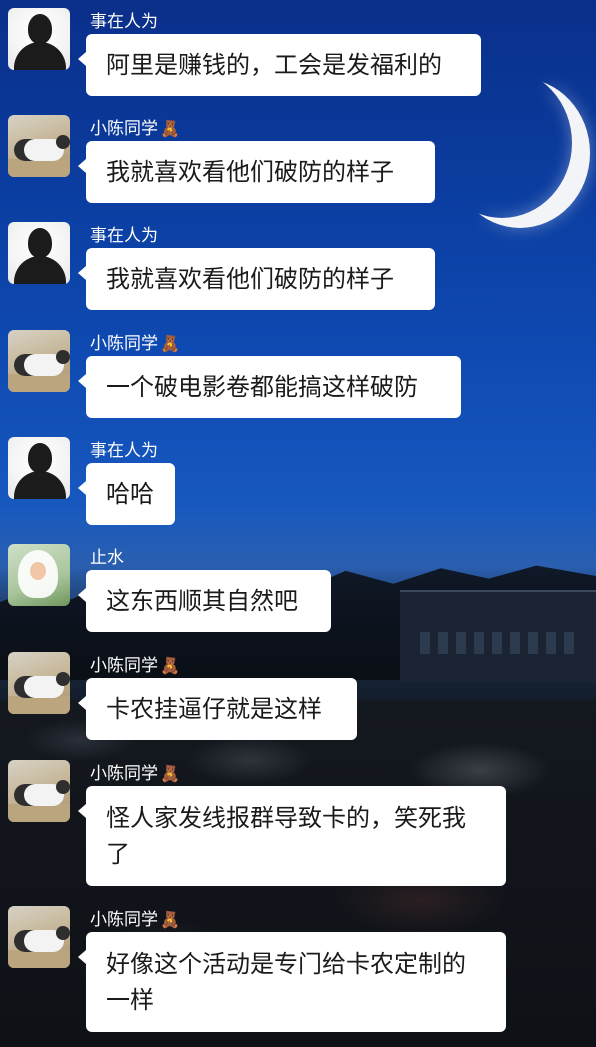 This screenshot has height=1047, width=596. I want to click on message-text: 阿里是赚钱的，工会是发福利的, so click(274, 65).